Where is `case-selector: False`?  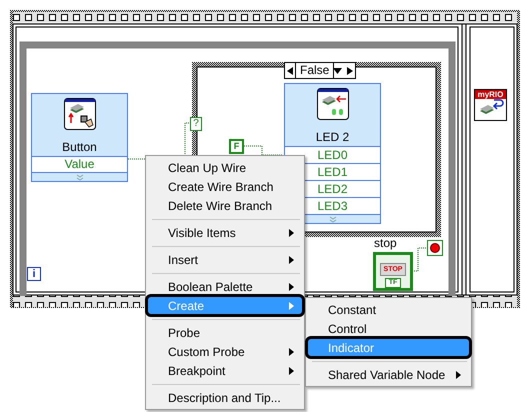
case-selector: False is located at coordinates (320, 70).